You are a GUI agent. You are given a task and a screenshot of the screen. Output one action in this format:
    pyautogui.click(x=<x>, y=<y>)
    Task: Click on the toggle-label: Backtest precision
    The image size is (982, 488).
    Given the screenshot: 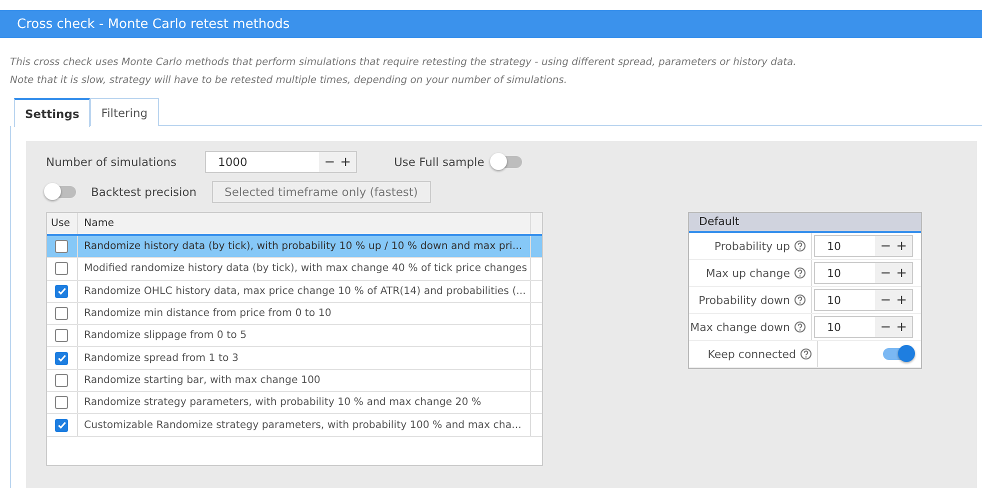 What is the action you would take?
    pyautogui.click(x=144, y=192)
    